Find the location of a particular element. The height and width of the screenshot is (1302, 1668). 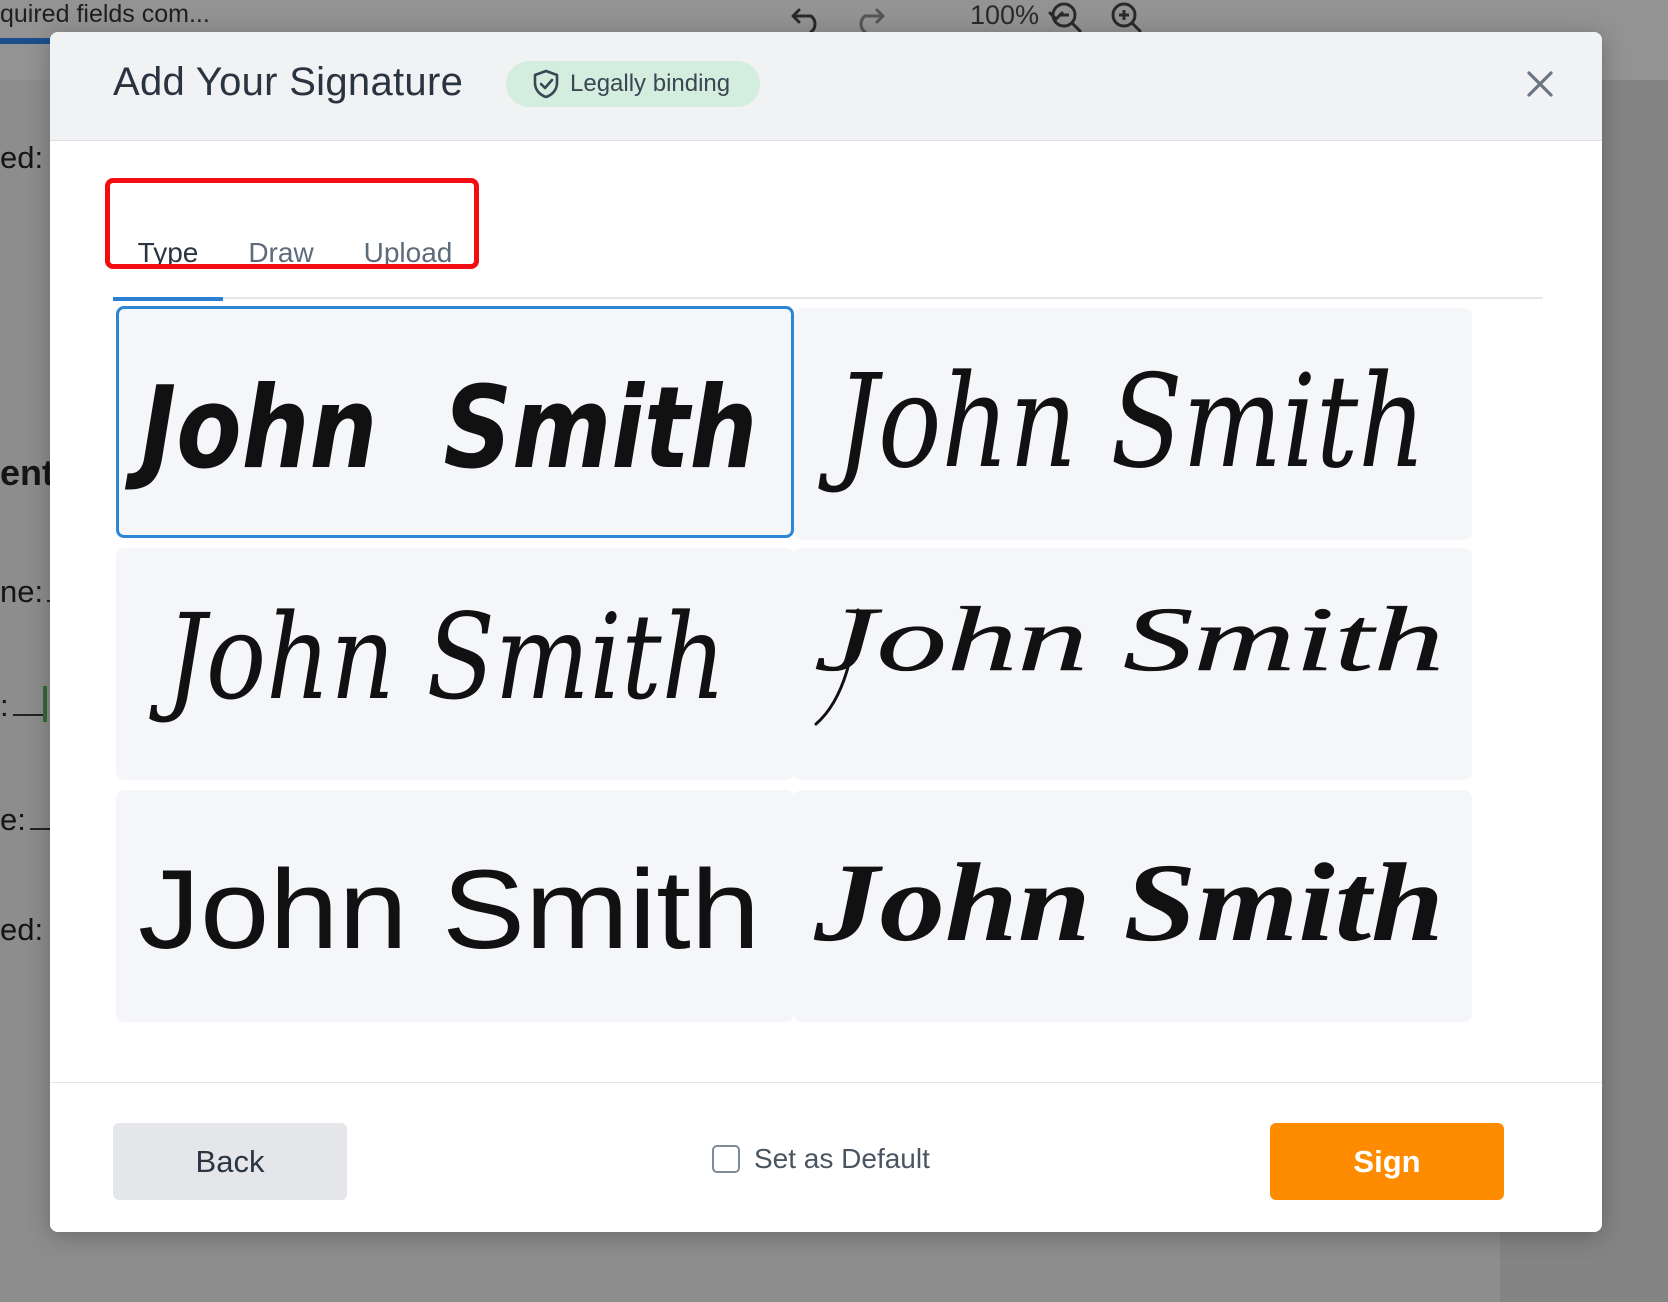

signature-option-5: John Smith is located at coordinates (455, 906).